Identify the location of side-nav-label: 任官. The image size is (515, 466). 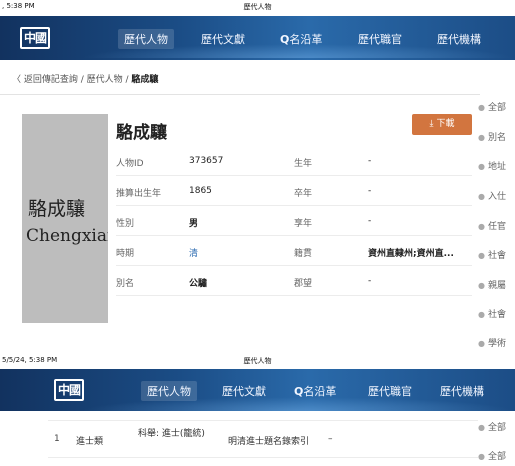
(496, 227).